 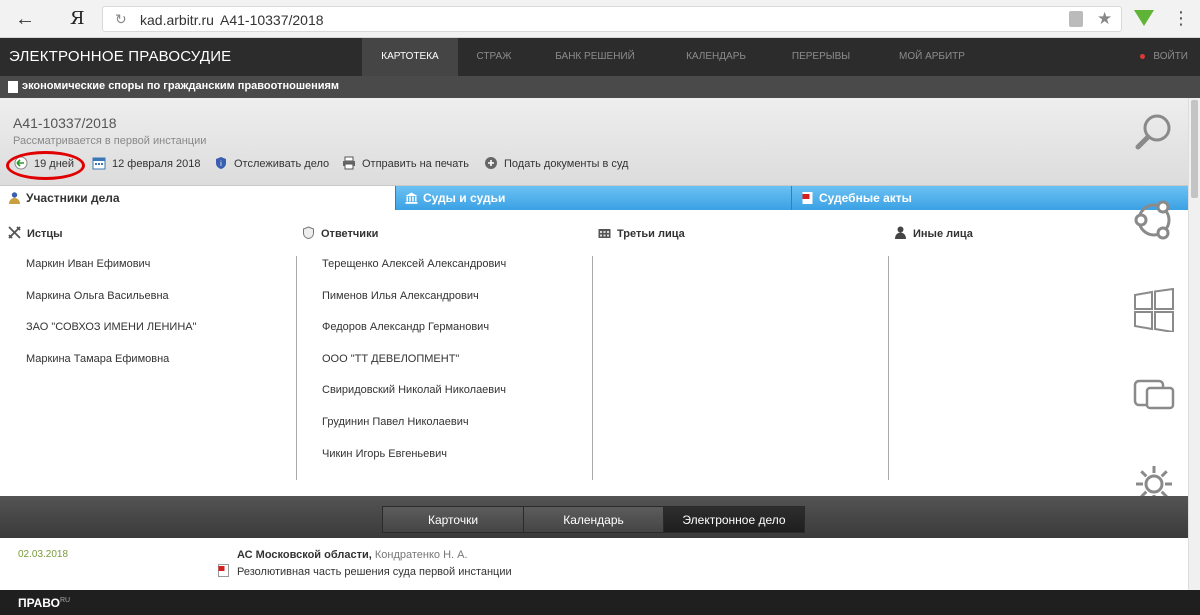 I want to click on other-parties-heading: Иные лица, so click(x=1009, y=234).